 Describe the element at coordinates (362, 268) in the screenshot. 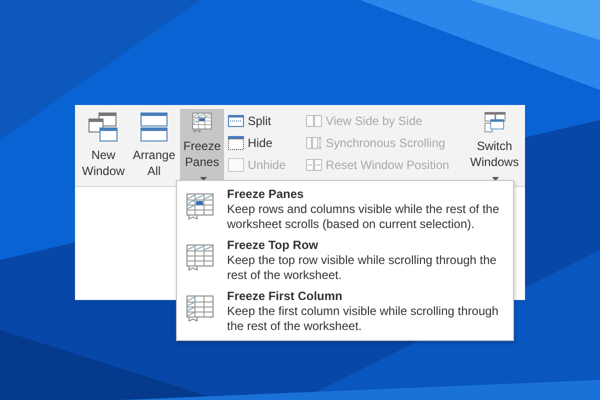

I see `menu-item-description: Keep the top row visible while scrolling through the rest of the worksheet.` at that location.